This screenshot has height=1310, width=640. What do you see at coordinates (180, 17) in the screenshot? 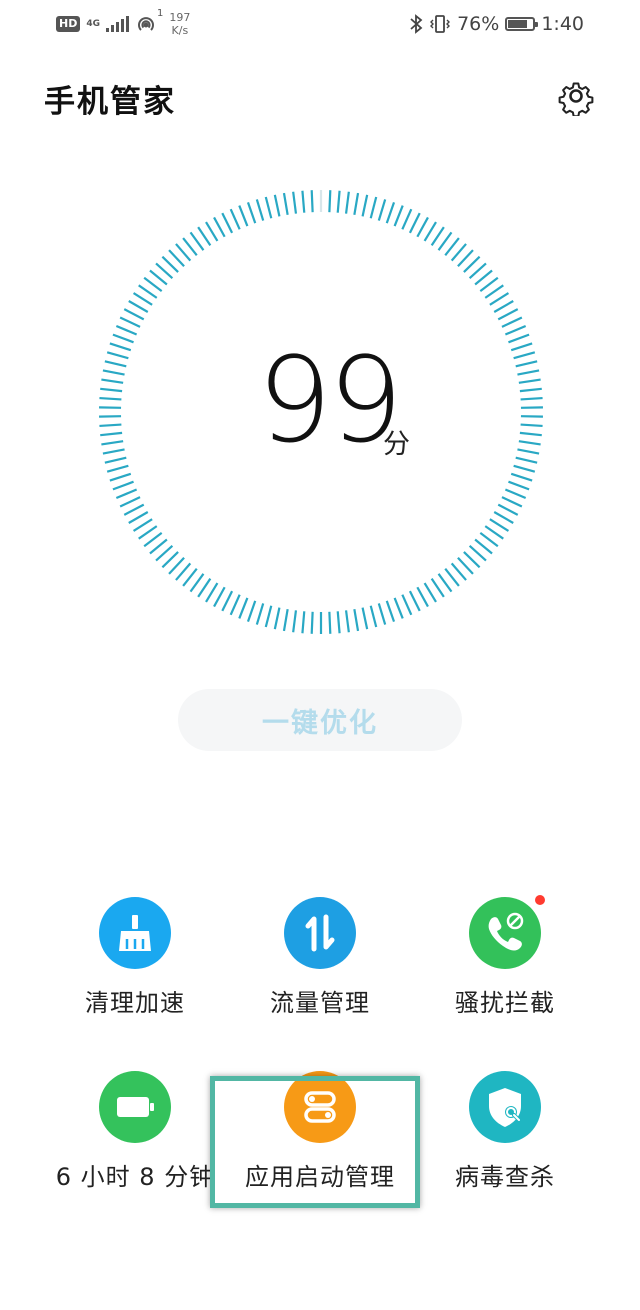
I see `speed-value: 197` at bounding box center [180, 17].